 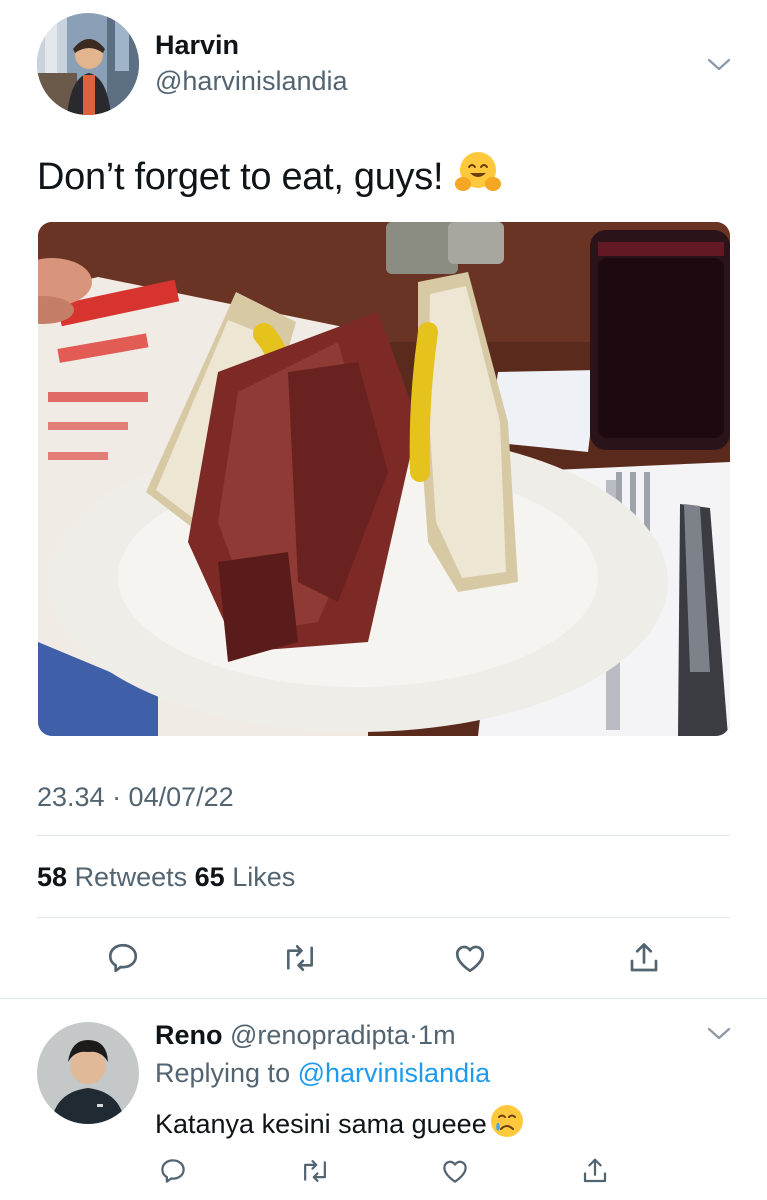 I want to click on reply-author-avatar, so click(x=88, y=1073).